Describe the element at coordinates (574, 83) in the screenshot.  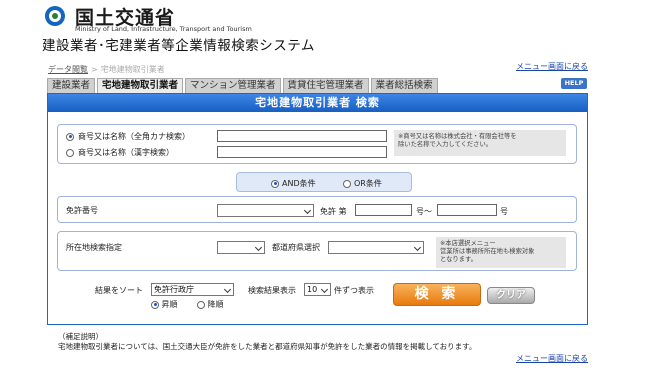
I see `help-button: HELP` at that location.